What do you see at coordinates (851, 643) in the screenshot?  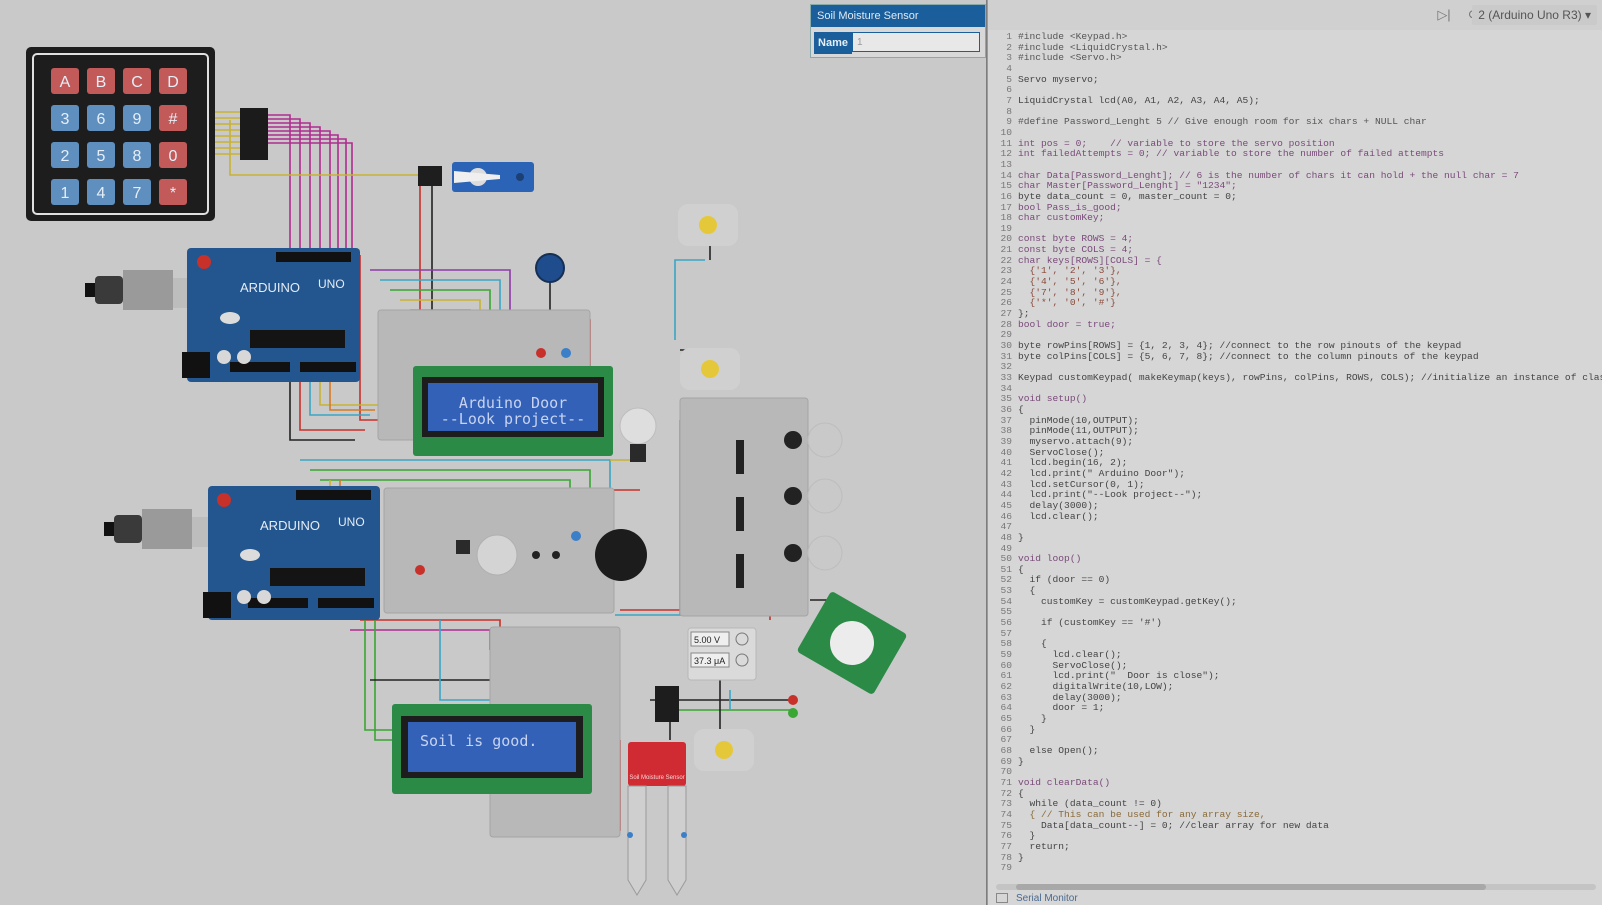 I see `pir-motion-sensor` at bounding box center [851, 643].